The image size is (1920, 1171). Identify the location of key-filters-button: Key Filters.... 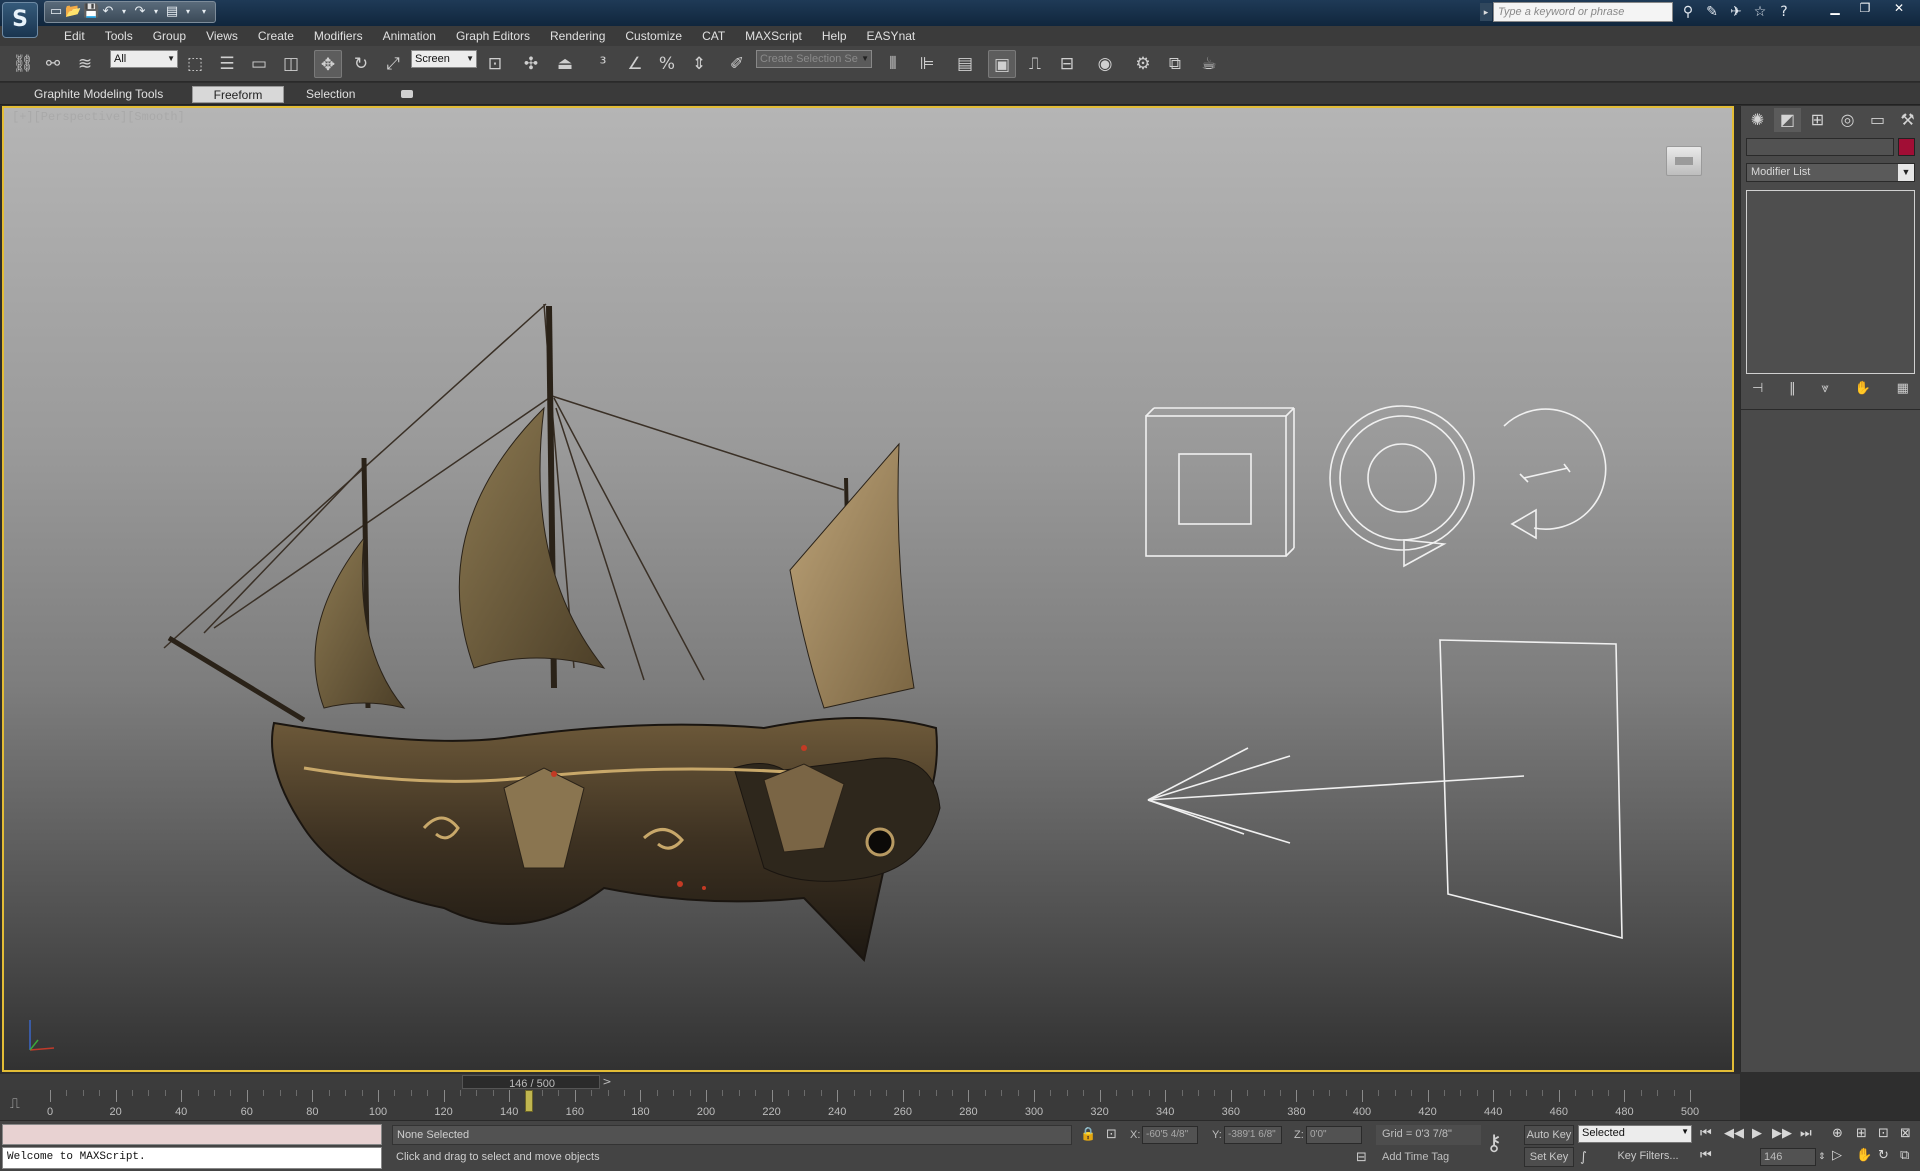
(1648, 1157).